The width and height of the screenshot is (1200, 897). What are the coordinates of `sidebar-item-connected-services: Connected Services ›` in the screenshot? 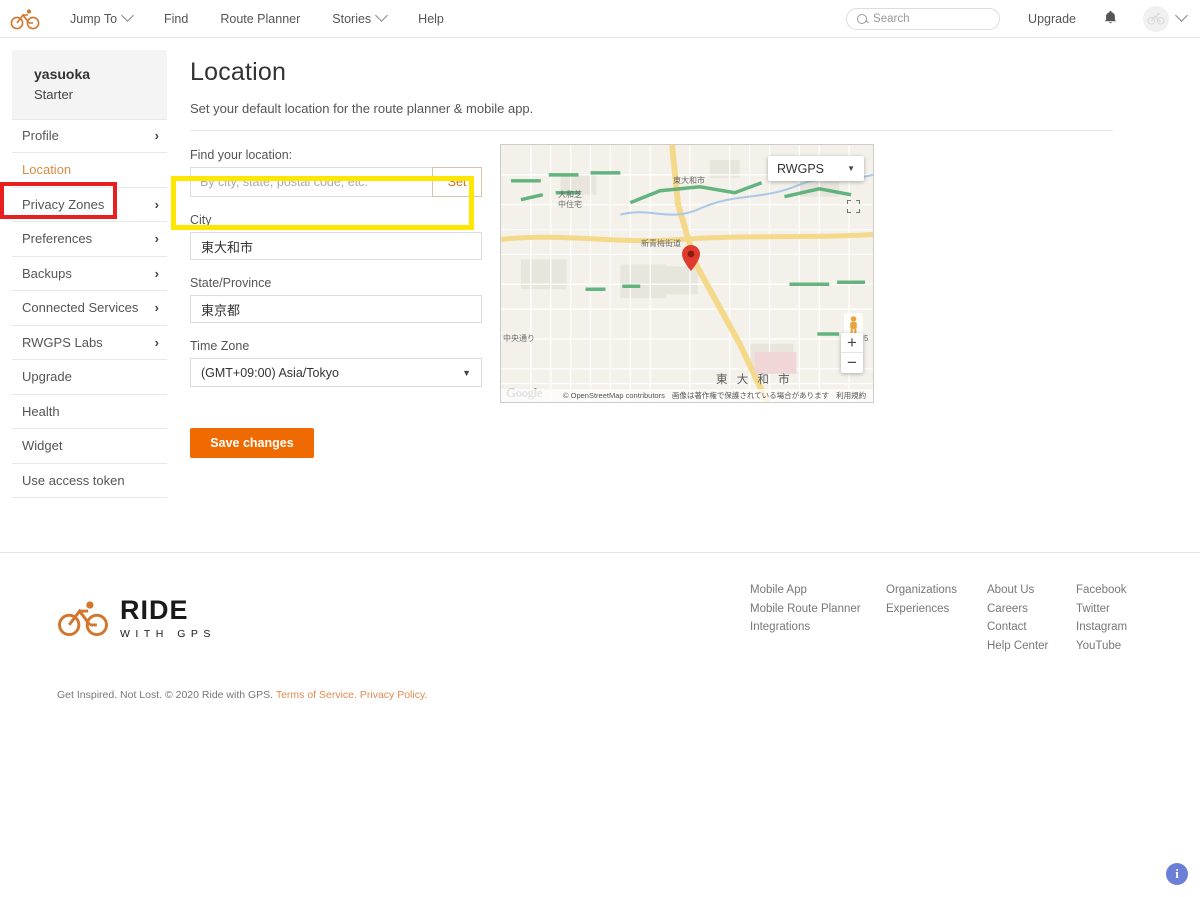 It's located at (89, 308).